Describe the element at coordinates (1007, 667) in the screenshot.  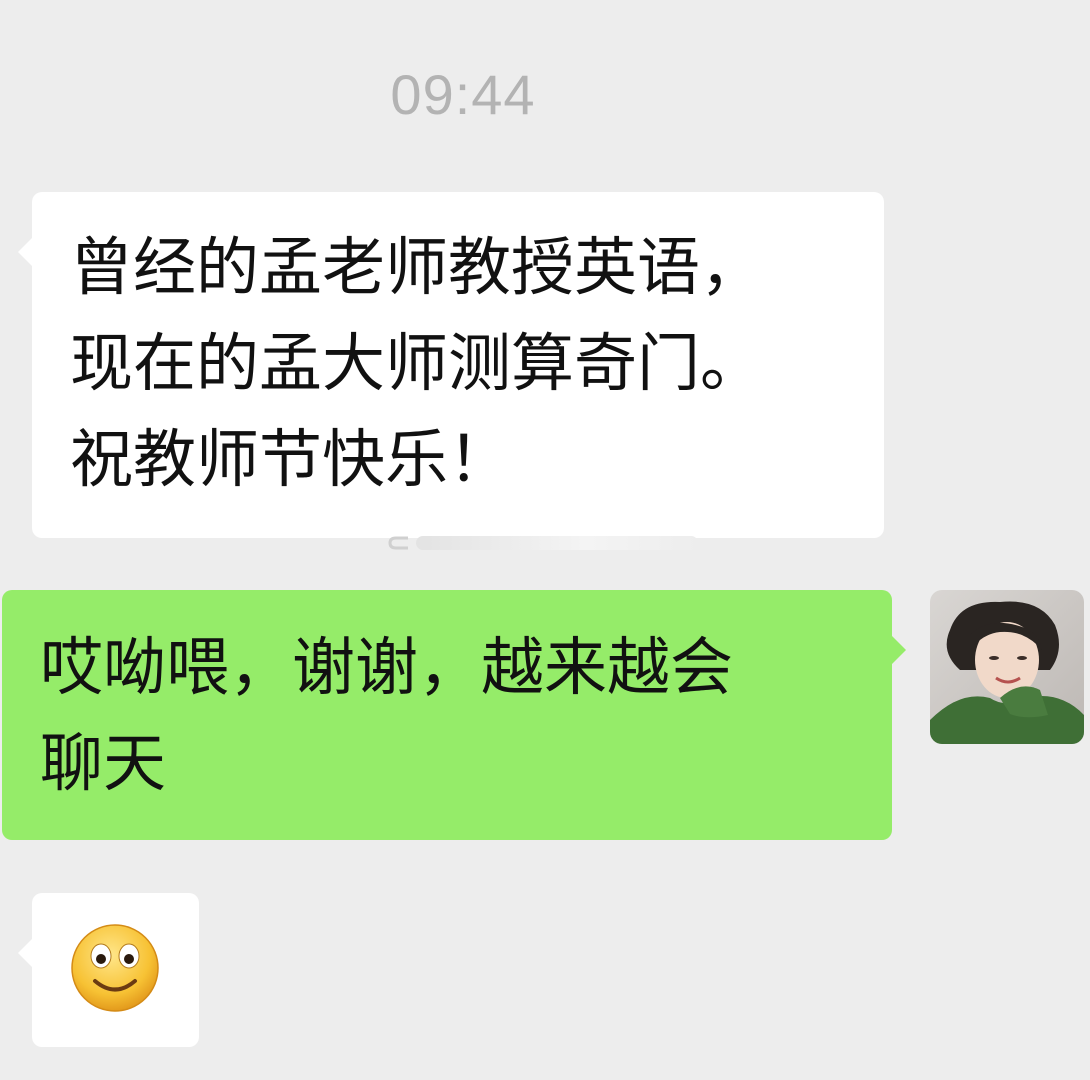
I see `user-avatar` at that location.